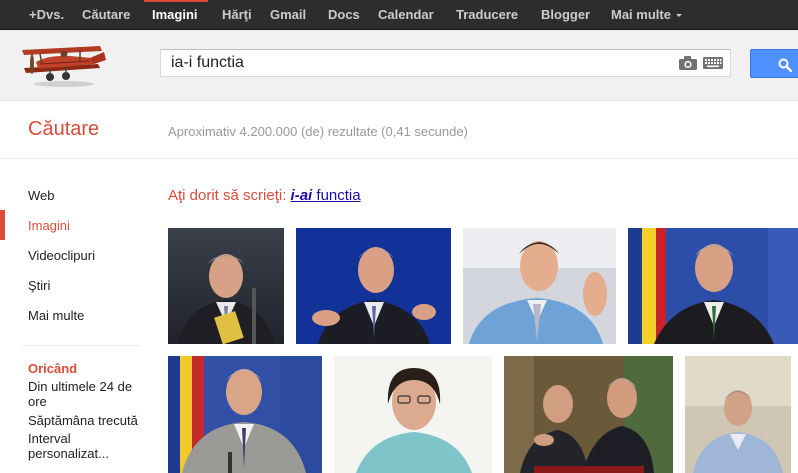  I want to click on nav-item-news: Ştiri, so click(39, 285).